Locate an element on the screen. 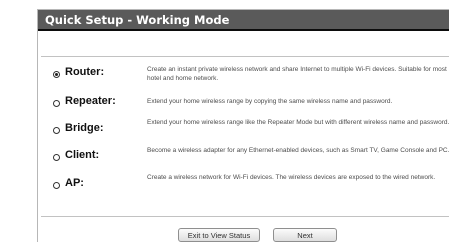 The width and height of the screenshot is (449, 242). client-label: Client: is located at coordinates (82, 155).